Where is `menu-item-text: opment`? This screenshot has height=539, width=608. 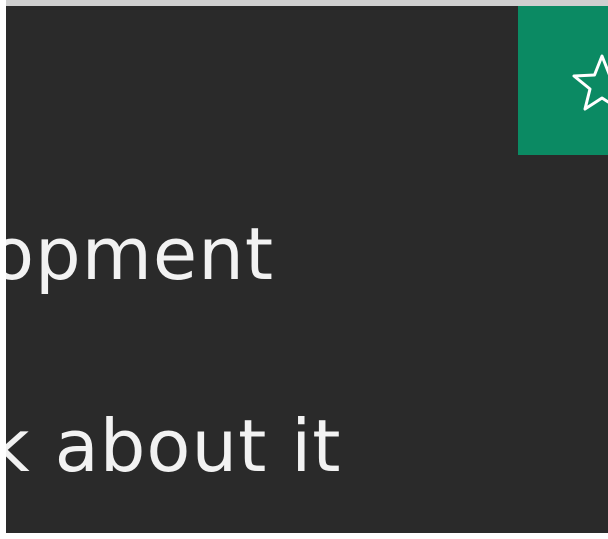 menu-item-text: opment is located at coordinates (140, 254).